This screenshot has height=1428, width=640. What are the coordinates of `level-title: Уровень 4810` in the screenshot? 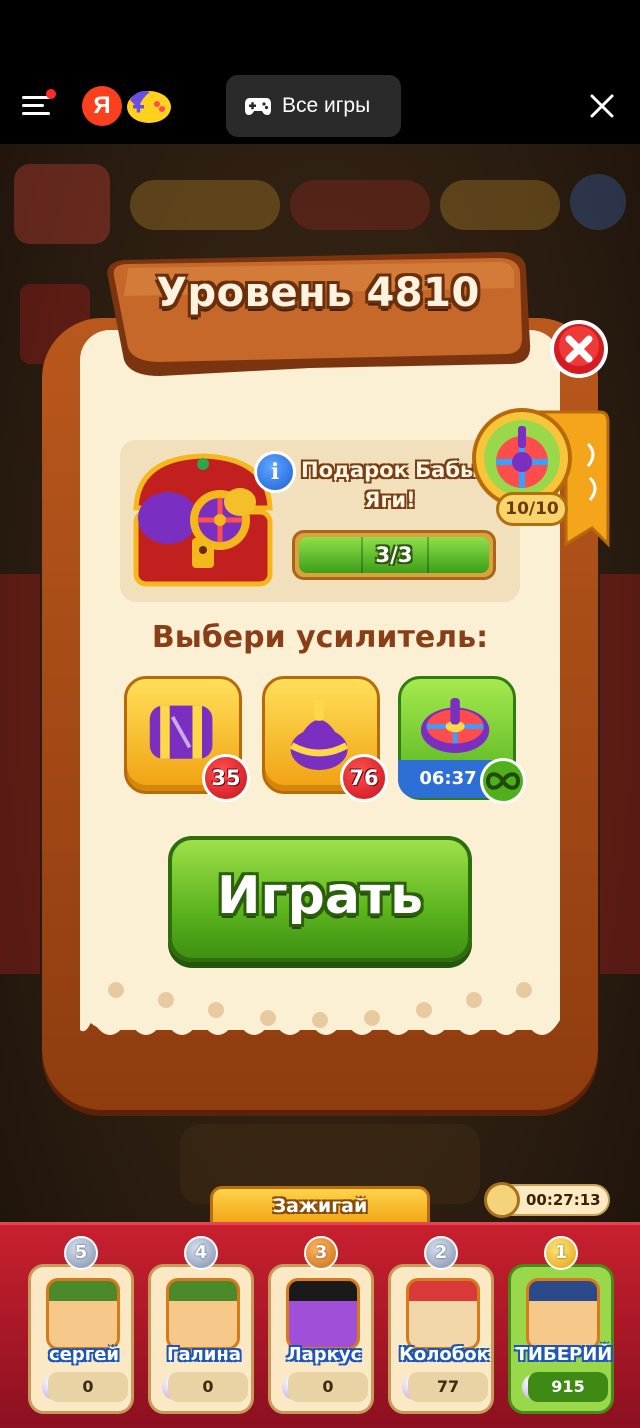 It's located at (318, 293).